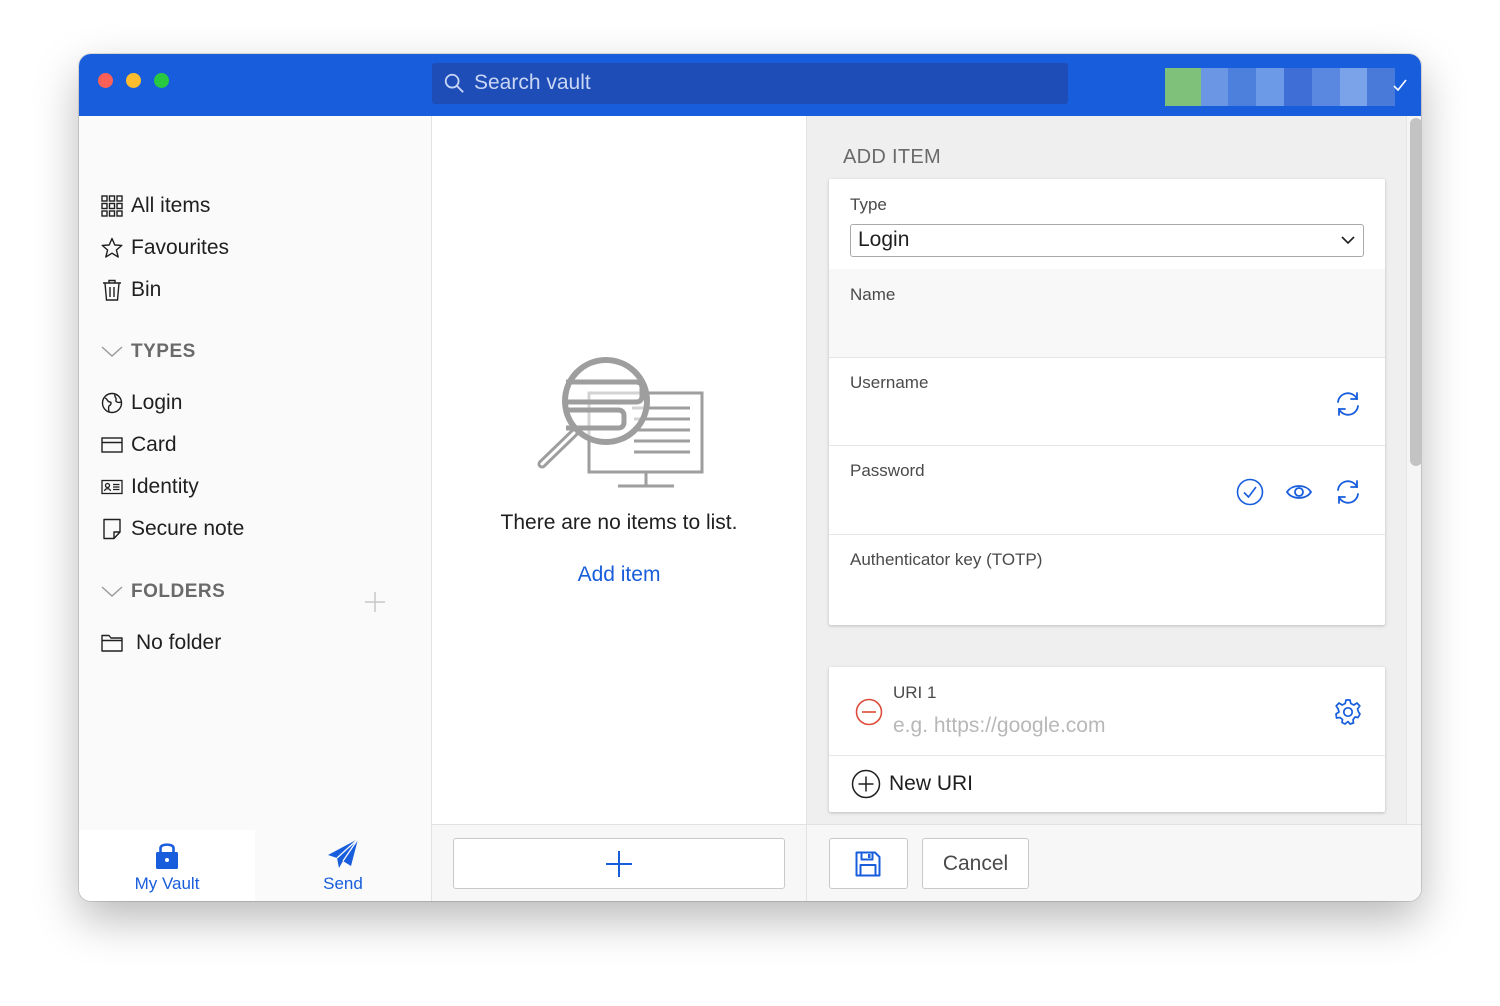 The image size is (1500, 1006). I want to click on types-section-toggle: TYPES, so click(148, 352).